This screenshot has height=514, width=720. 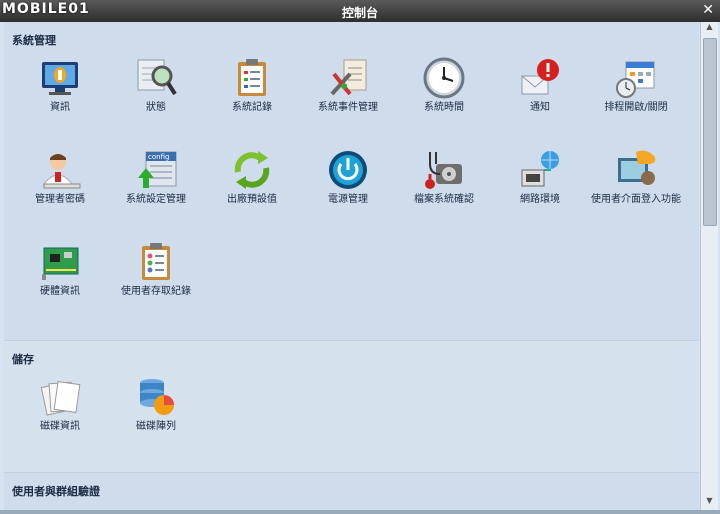 What do you see at coordinates (60, 170) in the screenshot?
I see `admin-user-icon` at bounding box center [60, 170].